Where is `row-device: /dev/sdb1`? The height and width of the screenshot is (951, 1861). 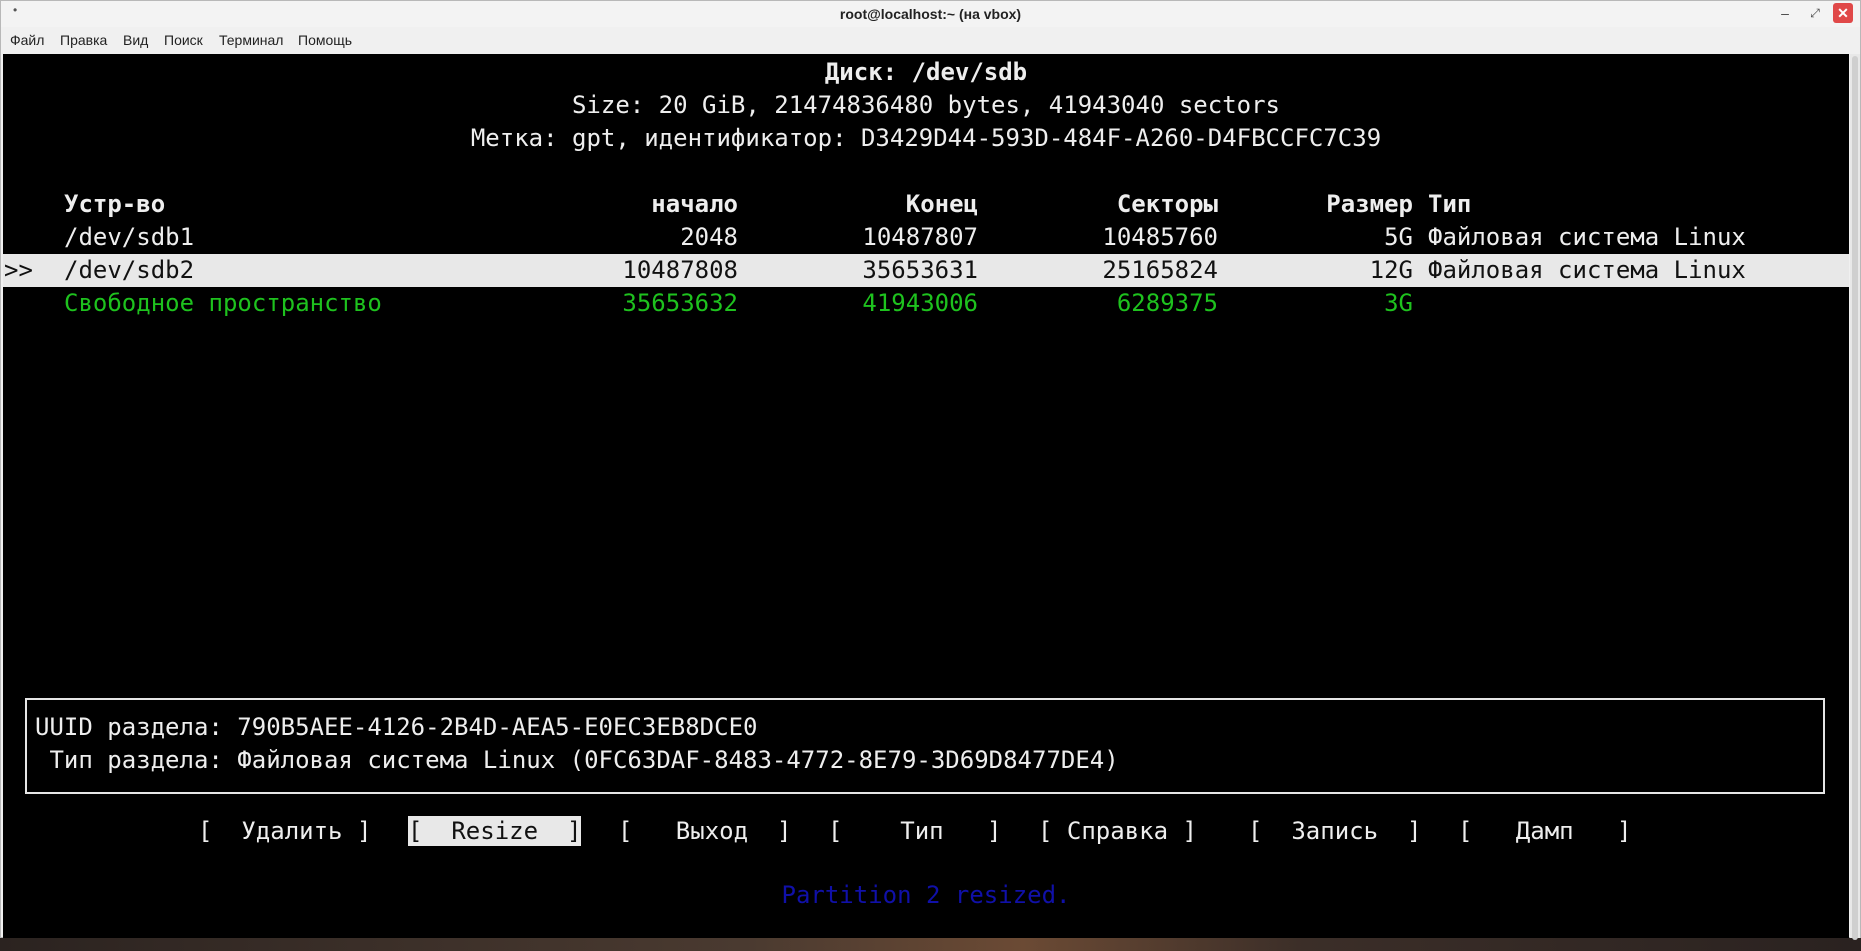 row-device: /dev/sdb1 is located at coordinates (129, 237).